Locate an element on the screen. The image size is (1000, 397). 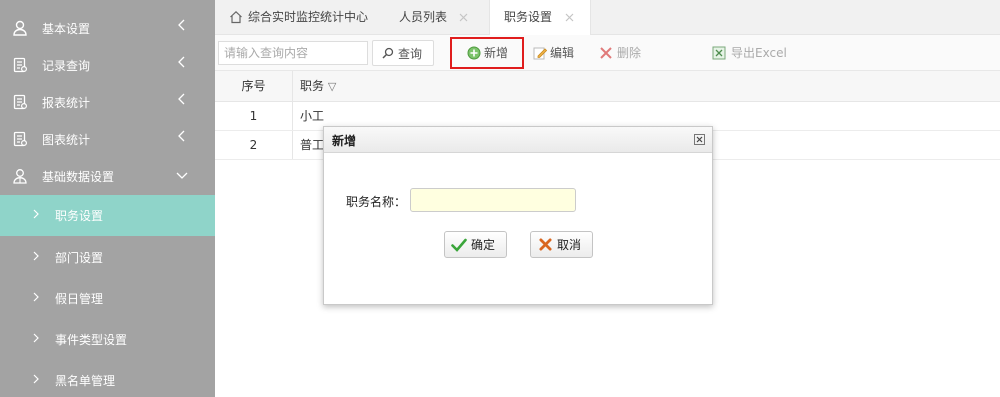
column-header-num: 序号 is located at coordinates (254, 86).